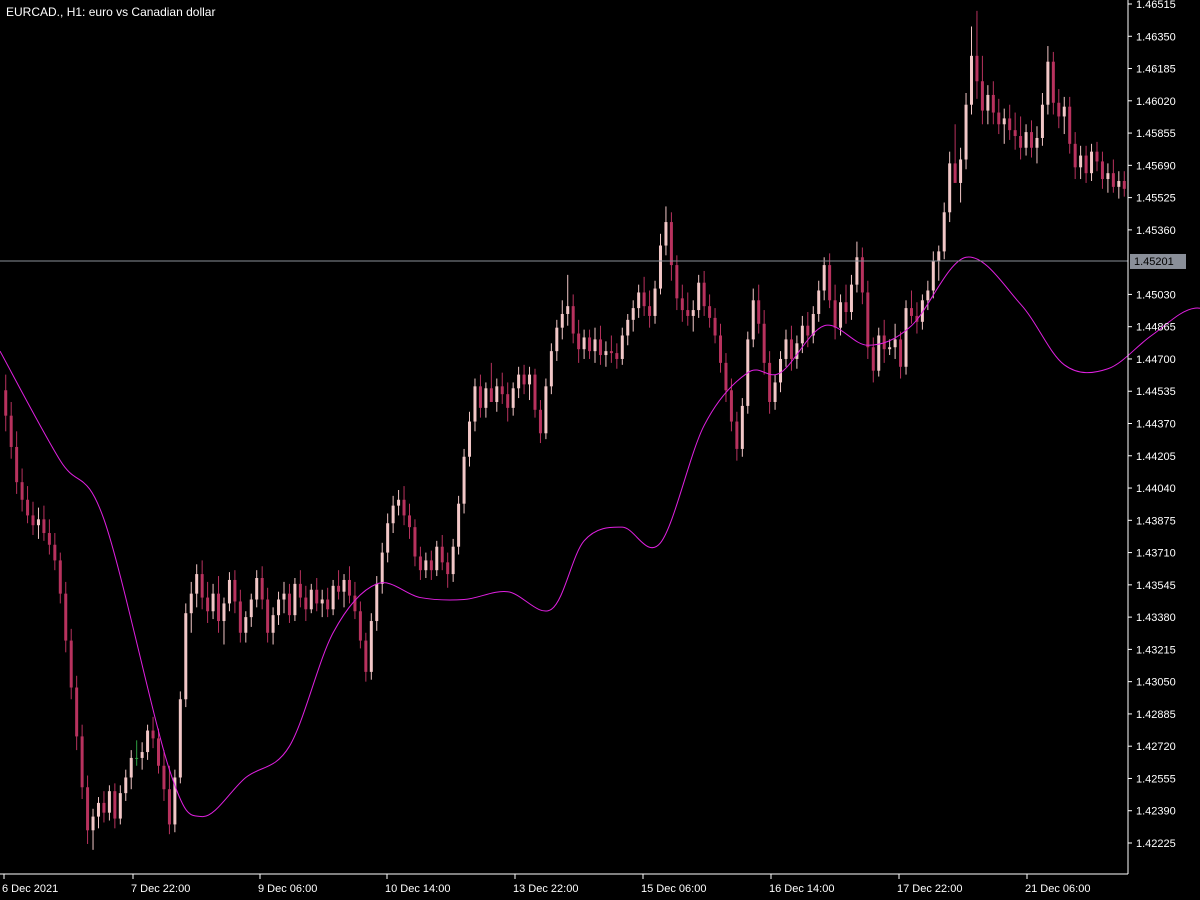 This screenshot has height=900, width=1200. What do you see at coordinates (1156, 37) in the screenshot?
I see `price-tick-label: 1.46350` at bounding box center [1156, 37].